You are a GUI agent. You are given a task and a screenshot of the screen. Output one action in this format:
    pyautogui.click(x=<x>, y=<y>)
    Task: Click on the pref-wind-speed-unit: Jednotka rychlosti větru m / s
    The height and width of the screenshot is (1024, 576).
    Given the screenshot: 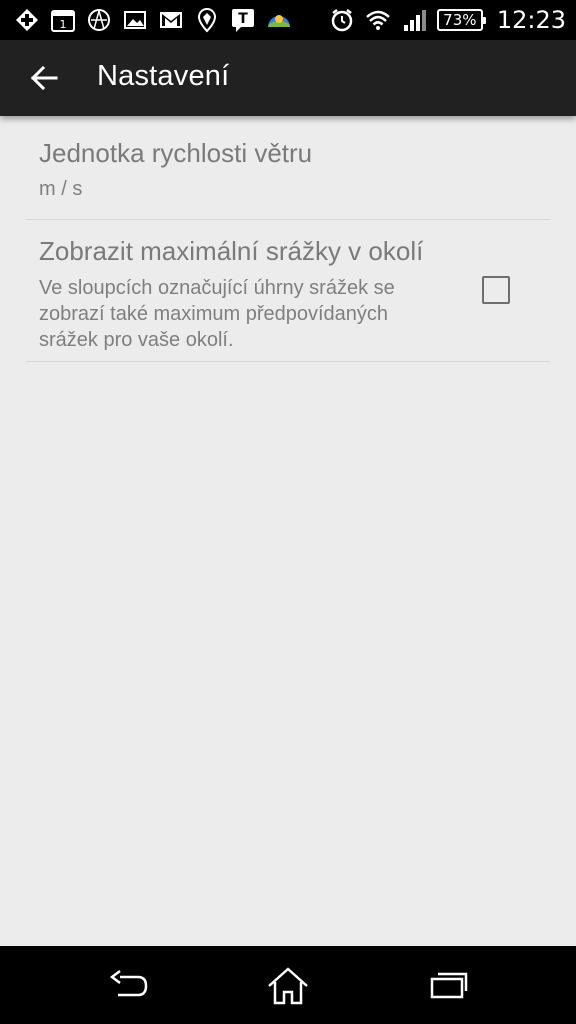 What is the action you would take?
    pyautogui.click(x=288, y=168)
    